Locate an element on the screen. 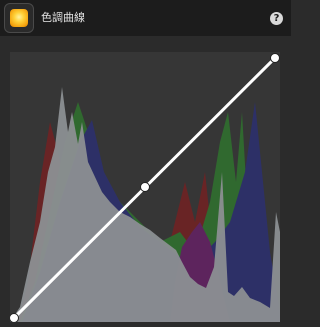 This screenshot has width=320, height=327. help-icon: ? is located at coordinates (276, 18).